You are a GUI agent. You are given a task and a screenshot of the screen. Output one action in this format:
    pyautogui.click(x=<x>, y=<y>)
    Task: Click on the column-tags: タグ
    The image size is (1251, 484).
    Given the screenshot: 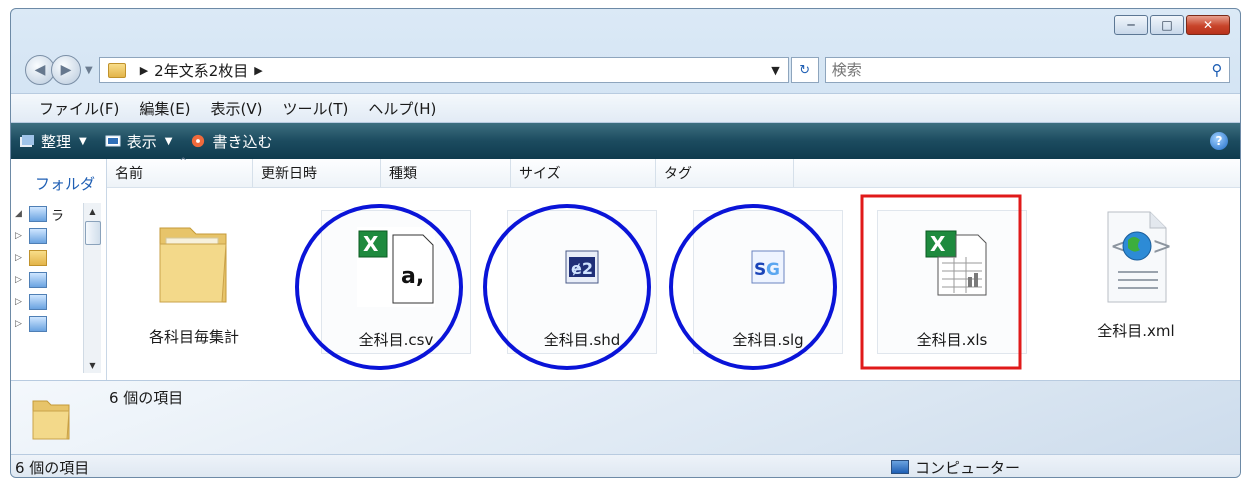 What is the action you would take?
    pyautogui.click(x=725, y=173)
    